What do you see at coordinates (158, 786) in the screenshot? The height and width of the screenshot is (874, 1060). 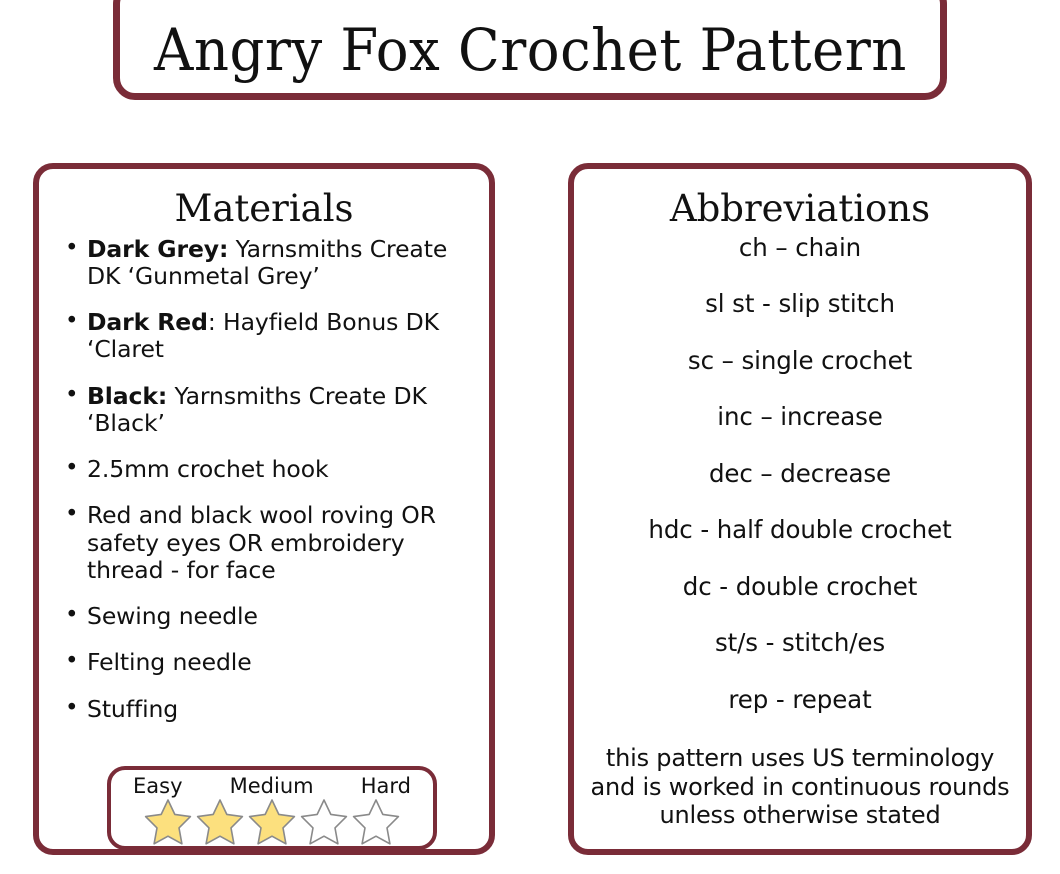 I see `difficulty-label-easy: Easy` at bounding box center [158, 786].